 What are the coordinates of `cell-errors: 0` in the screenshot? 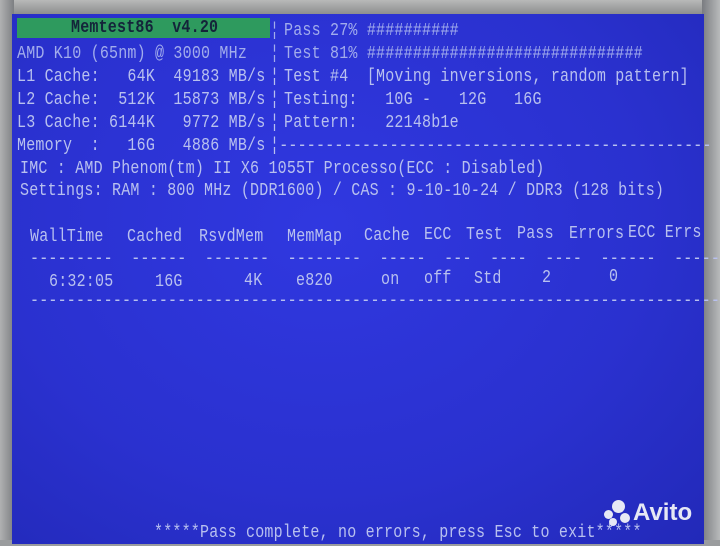 It's located at (614, 276).